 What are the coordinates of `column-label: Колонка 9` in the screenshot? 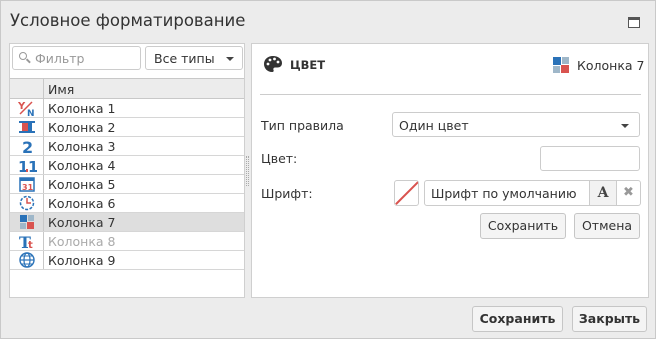 It's located at (82, 260).